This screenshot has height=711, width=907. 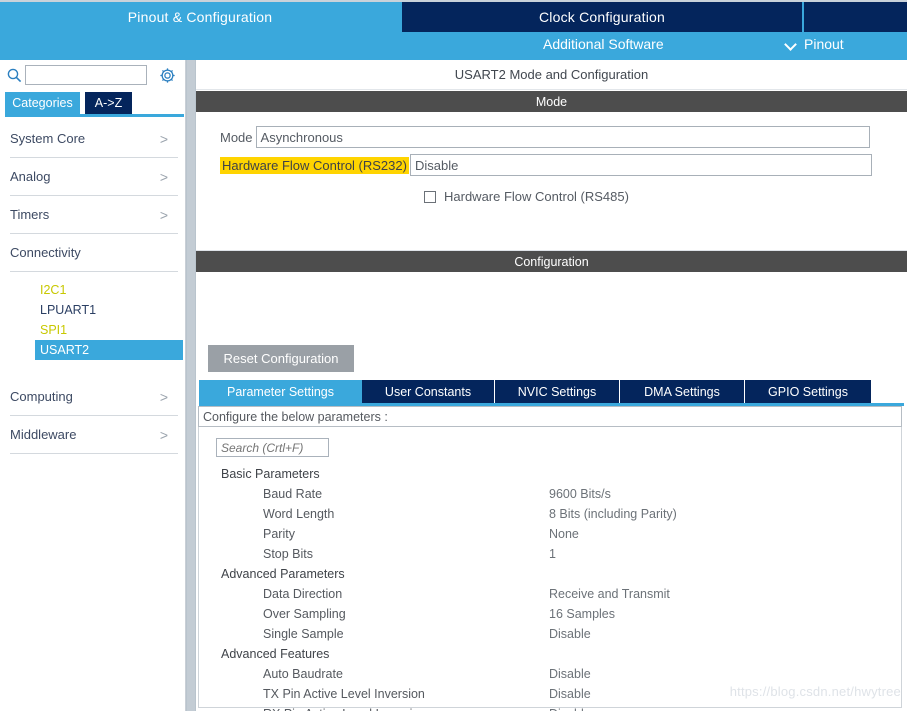 I want to click on pinout-dropdown: Pinout, so click(x=815, y=44).